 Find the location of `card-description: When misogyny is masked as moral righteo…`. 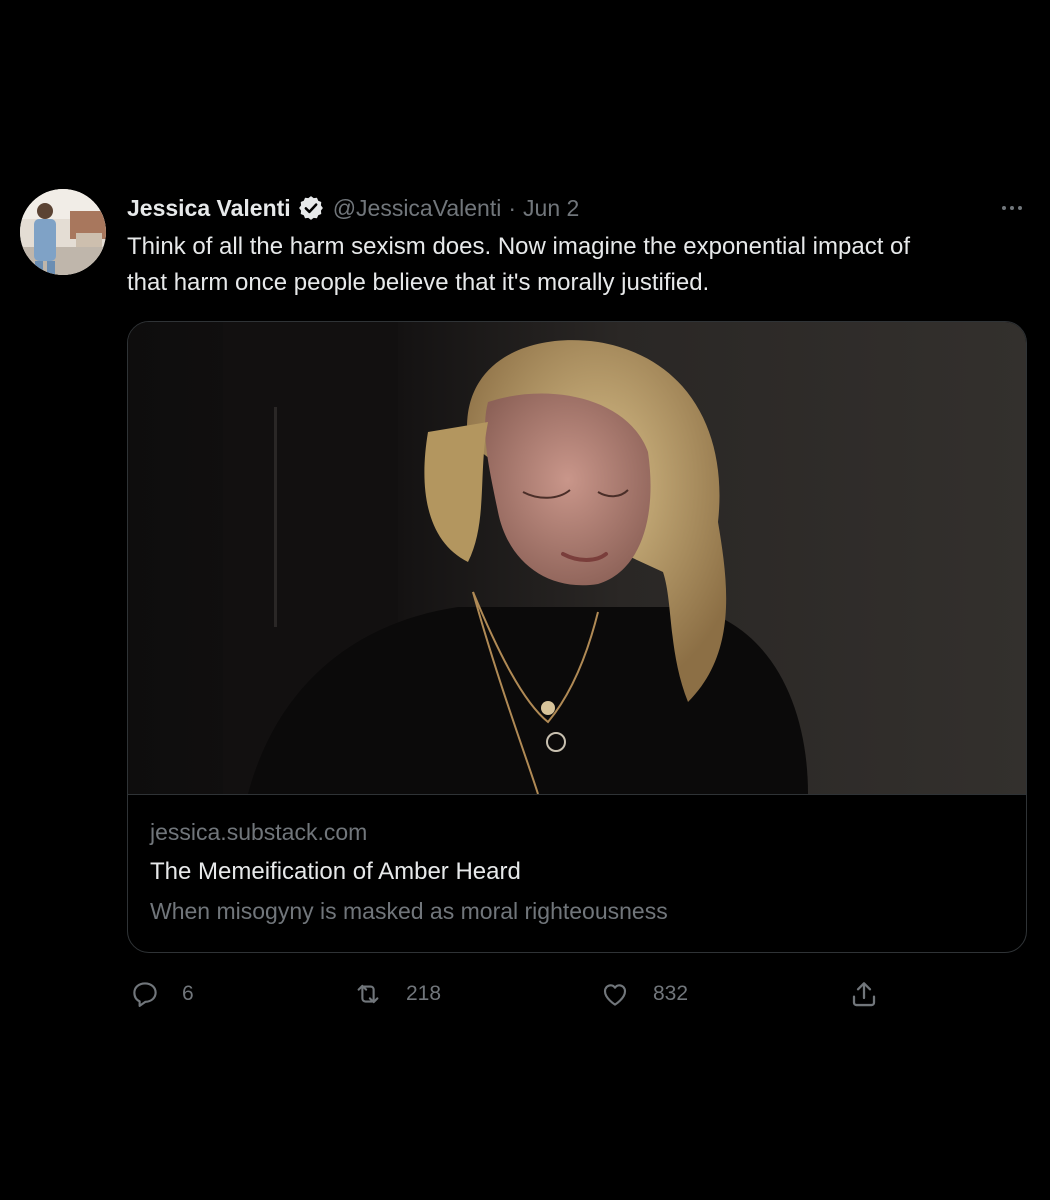

card-description: When misogyny is masked as moral righteo… is located at coordinates (409, 911).